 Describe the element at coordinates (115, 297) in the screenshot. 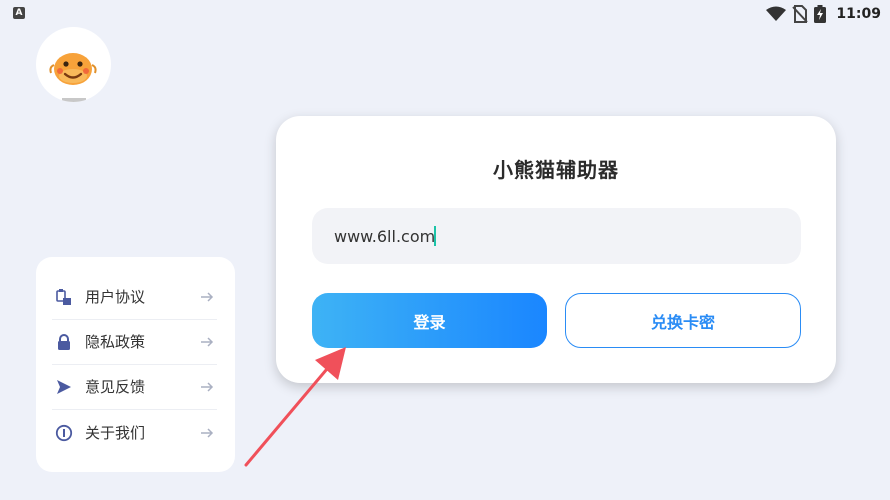

I see `menu-item-label: 用户协议` at that location.